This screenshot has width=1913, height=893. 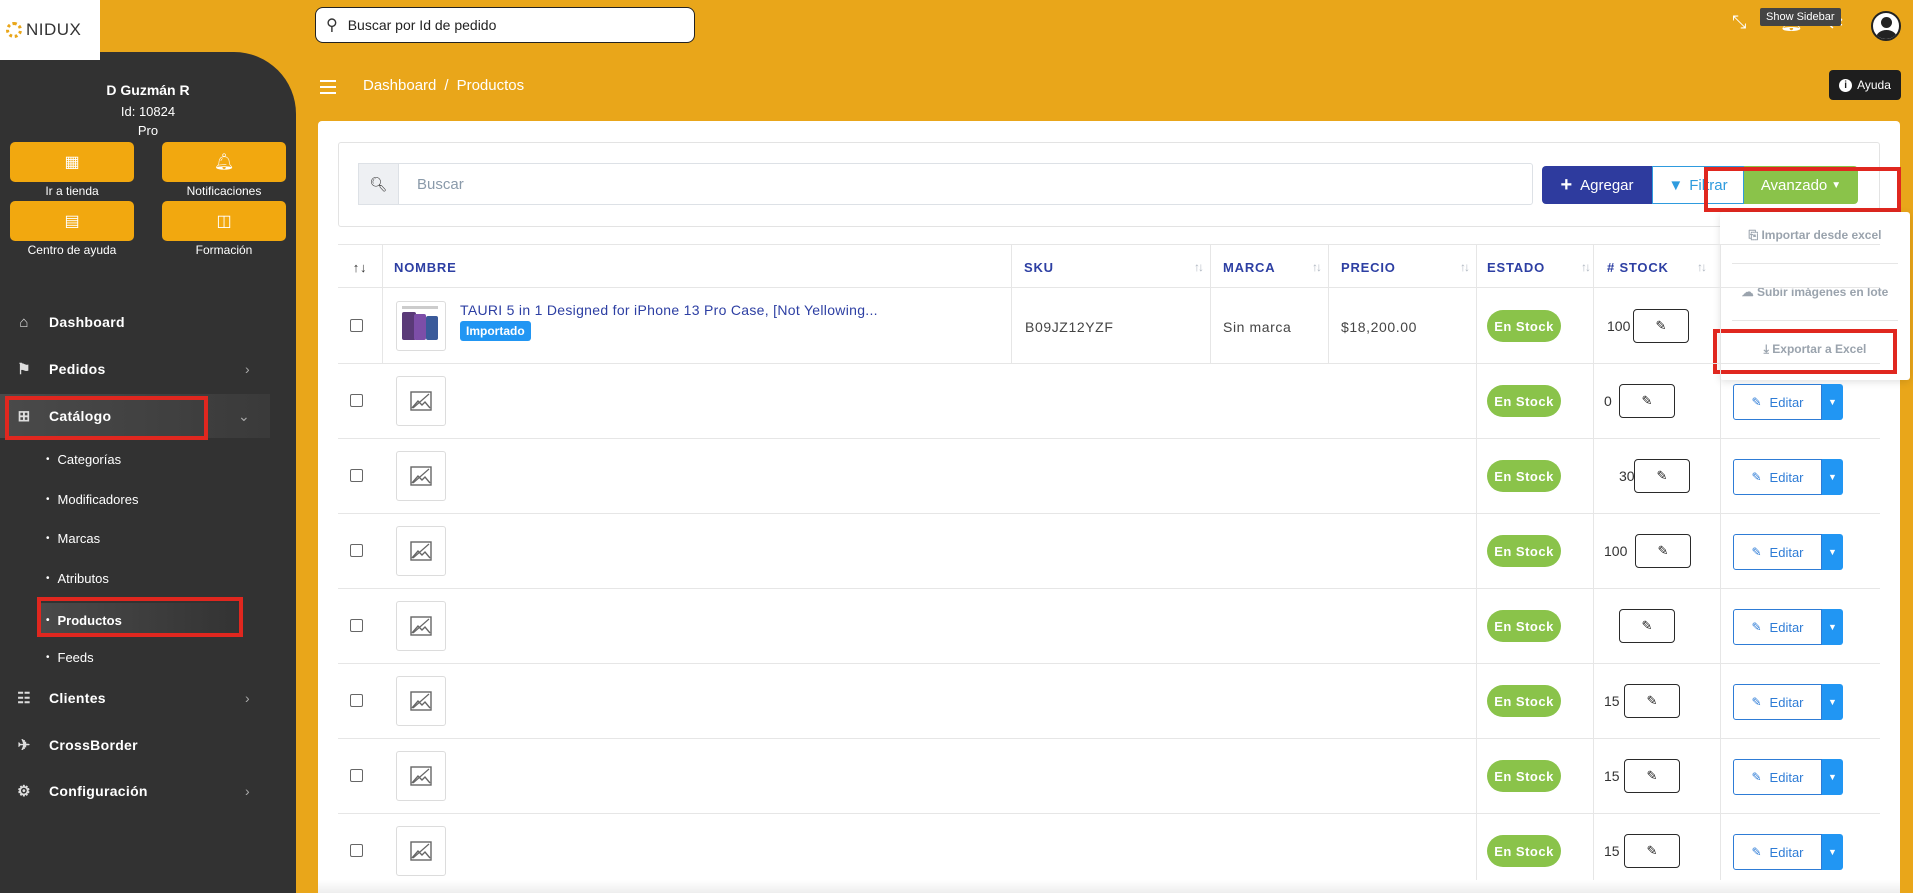 What do you see at coordinates (148, 130) in the screenshot?
I see `user-plan: Pro` at bounding box center [148, 130].